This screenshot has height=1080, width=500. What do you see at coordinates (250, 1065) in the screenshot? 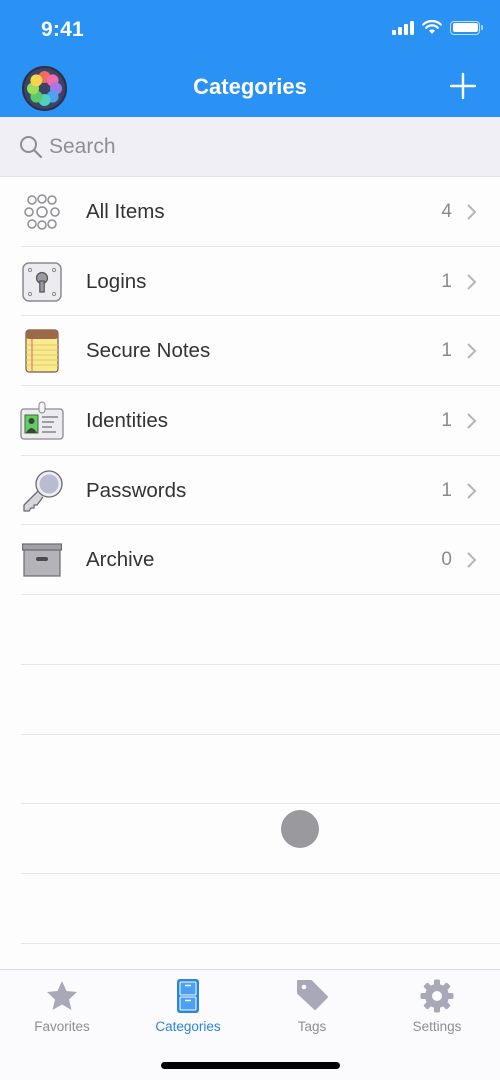
I see `home-indicator` at bounding box center [250, 1065].